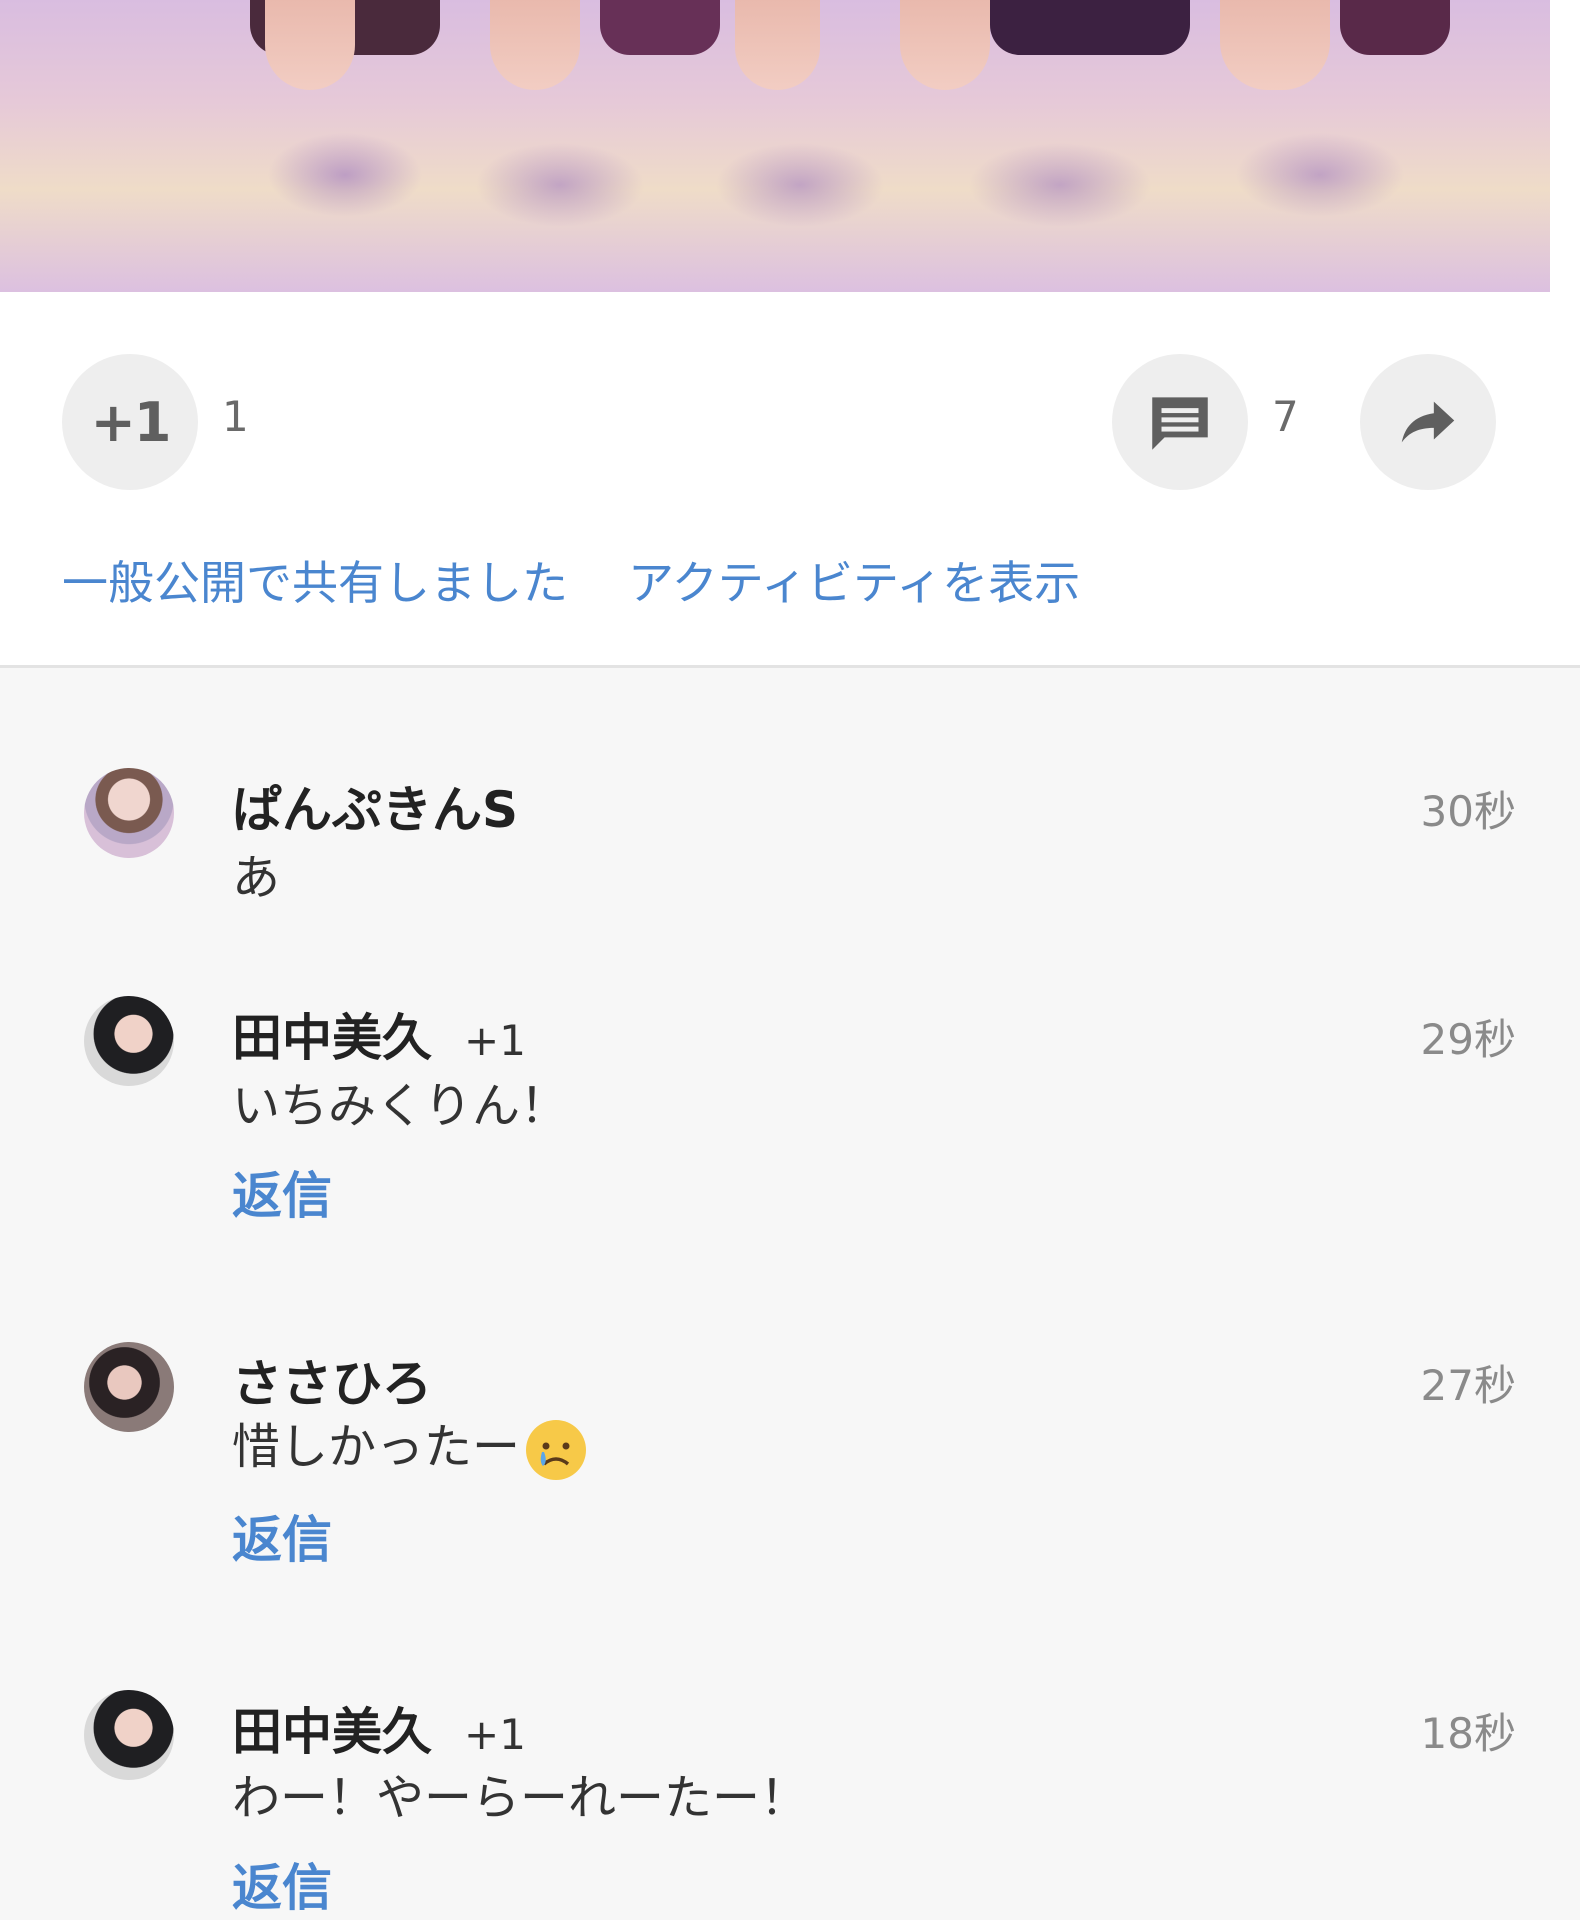  What do you see at coordinates (1285, 416) in the screenshot?
I see `comment-count: 7` at bounding box center [1285, 416].